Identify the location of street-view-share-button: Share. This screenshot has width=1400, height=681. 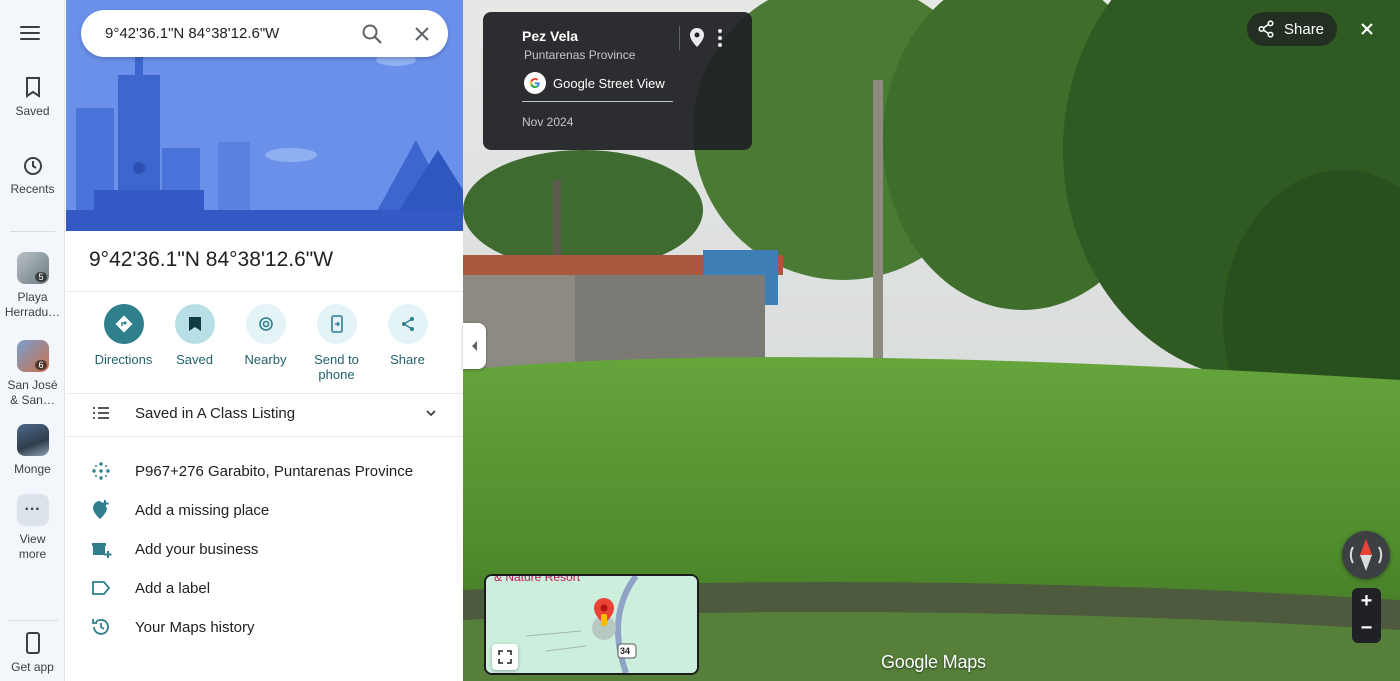
(1292, 29).